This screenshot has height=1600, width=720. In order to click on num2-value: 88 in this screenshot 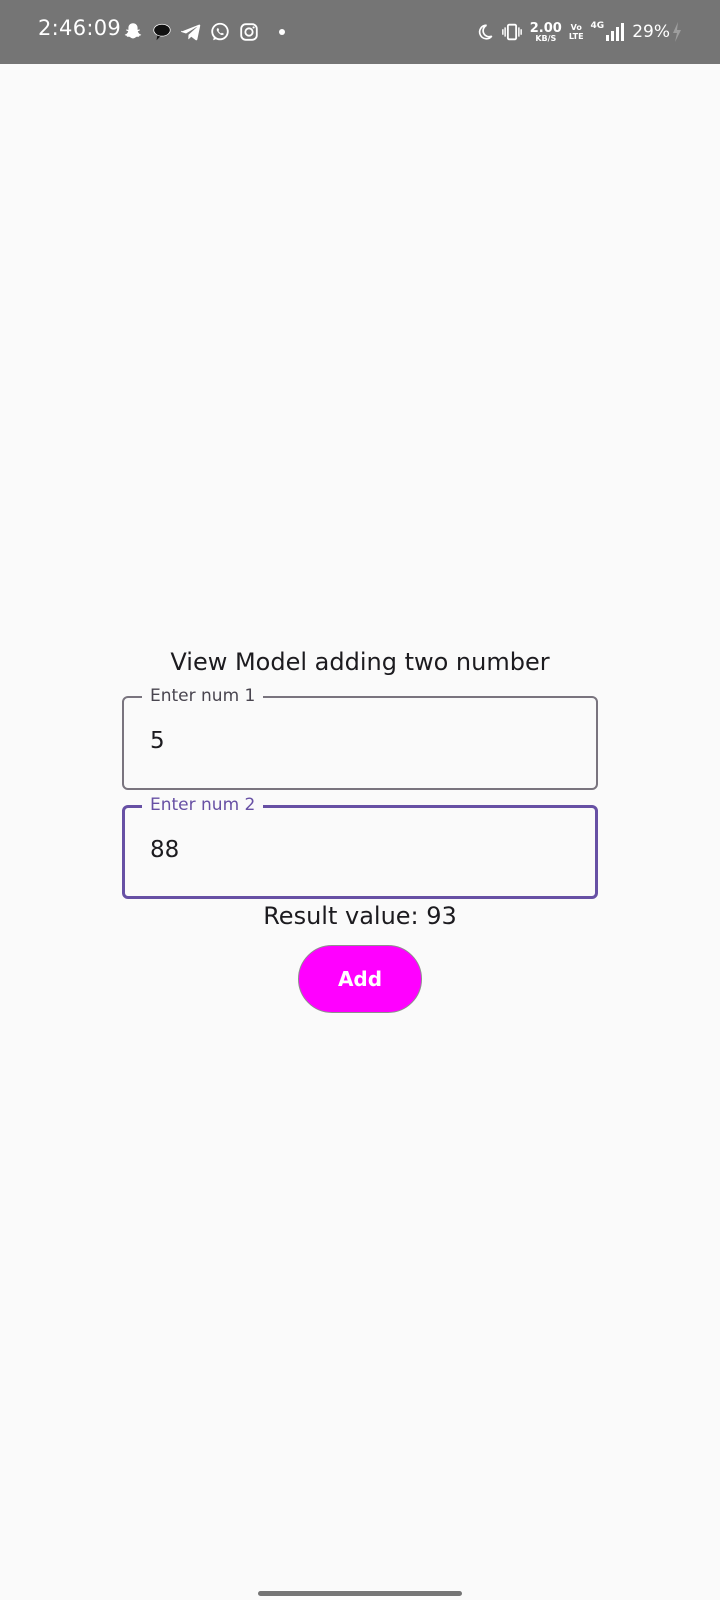, I will do `click(164, 850)`.